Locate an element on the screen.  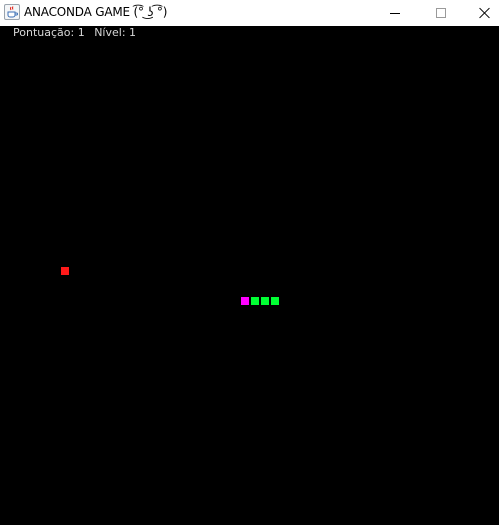
hud: Pontuação: 1 Nível: 1 is located at coordinates (77, 32).